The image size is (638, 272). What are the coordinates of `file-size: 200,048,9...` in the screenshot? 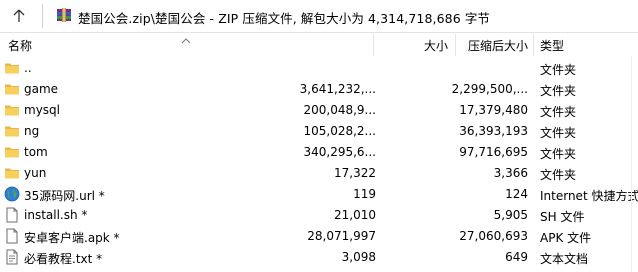 It's located at (339, 110).